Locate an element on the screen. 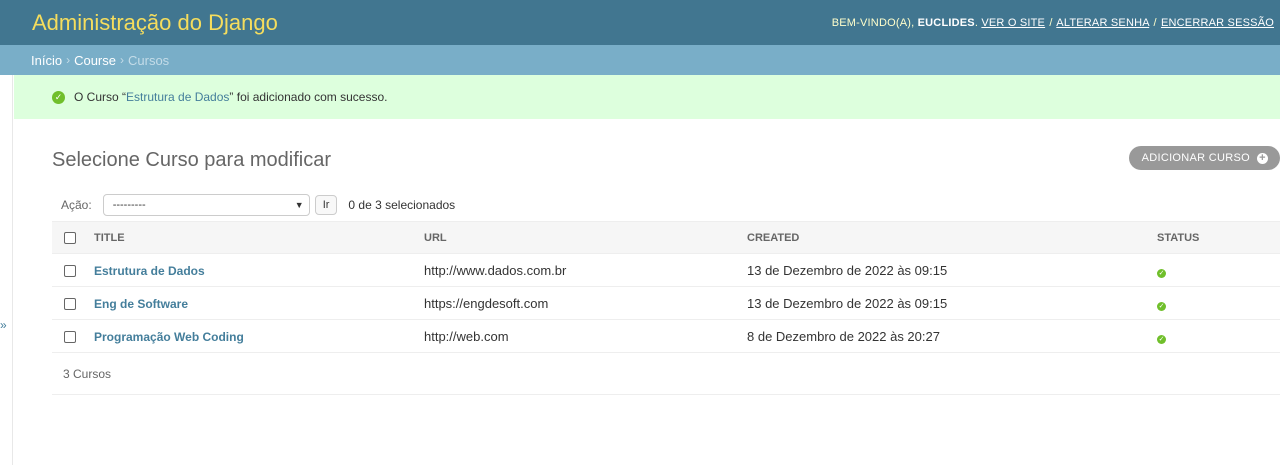 This screenshot has width=1280, height=465. url-cell: http://web.com is located at coordinates (585, 336).